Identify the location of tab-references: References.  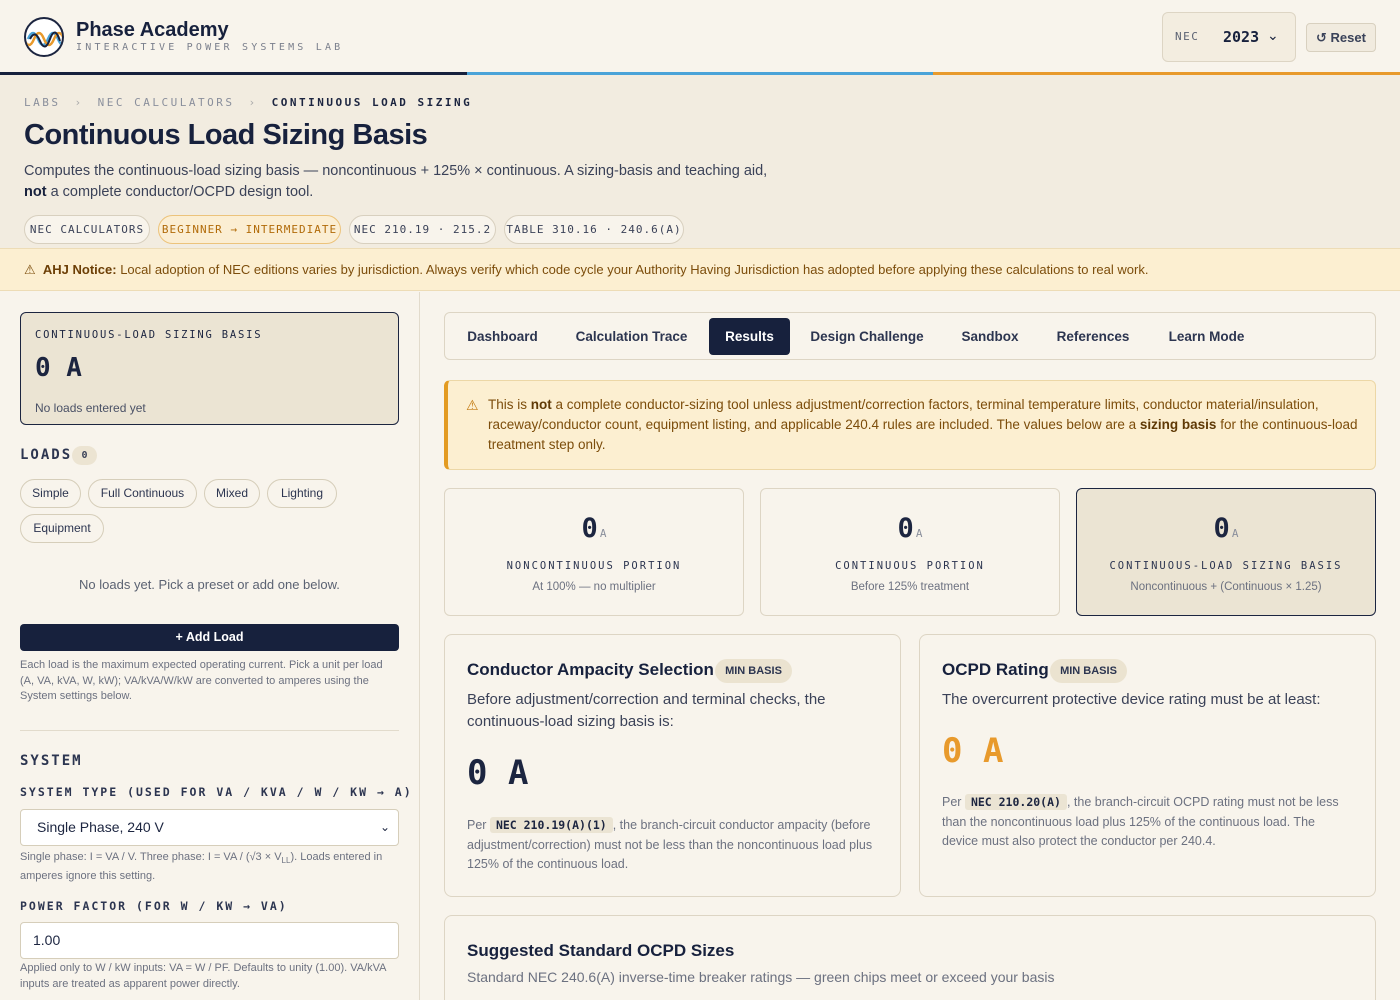
(1093, 336).